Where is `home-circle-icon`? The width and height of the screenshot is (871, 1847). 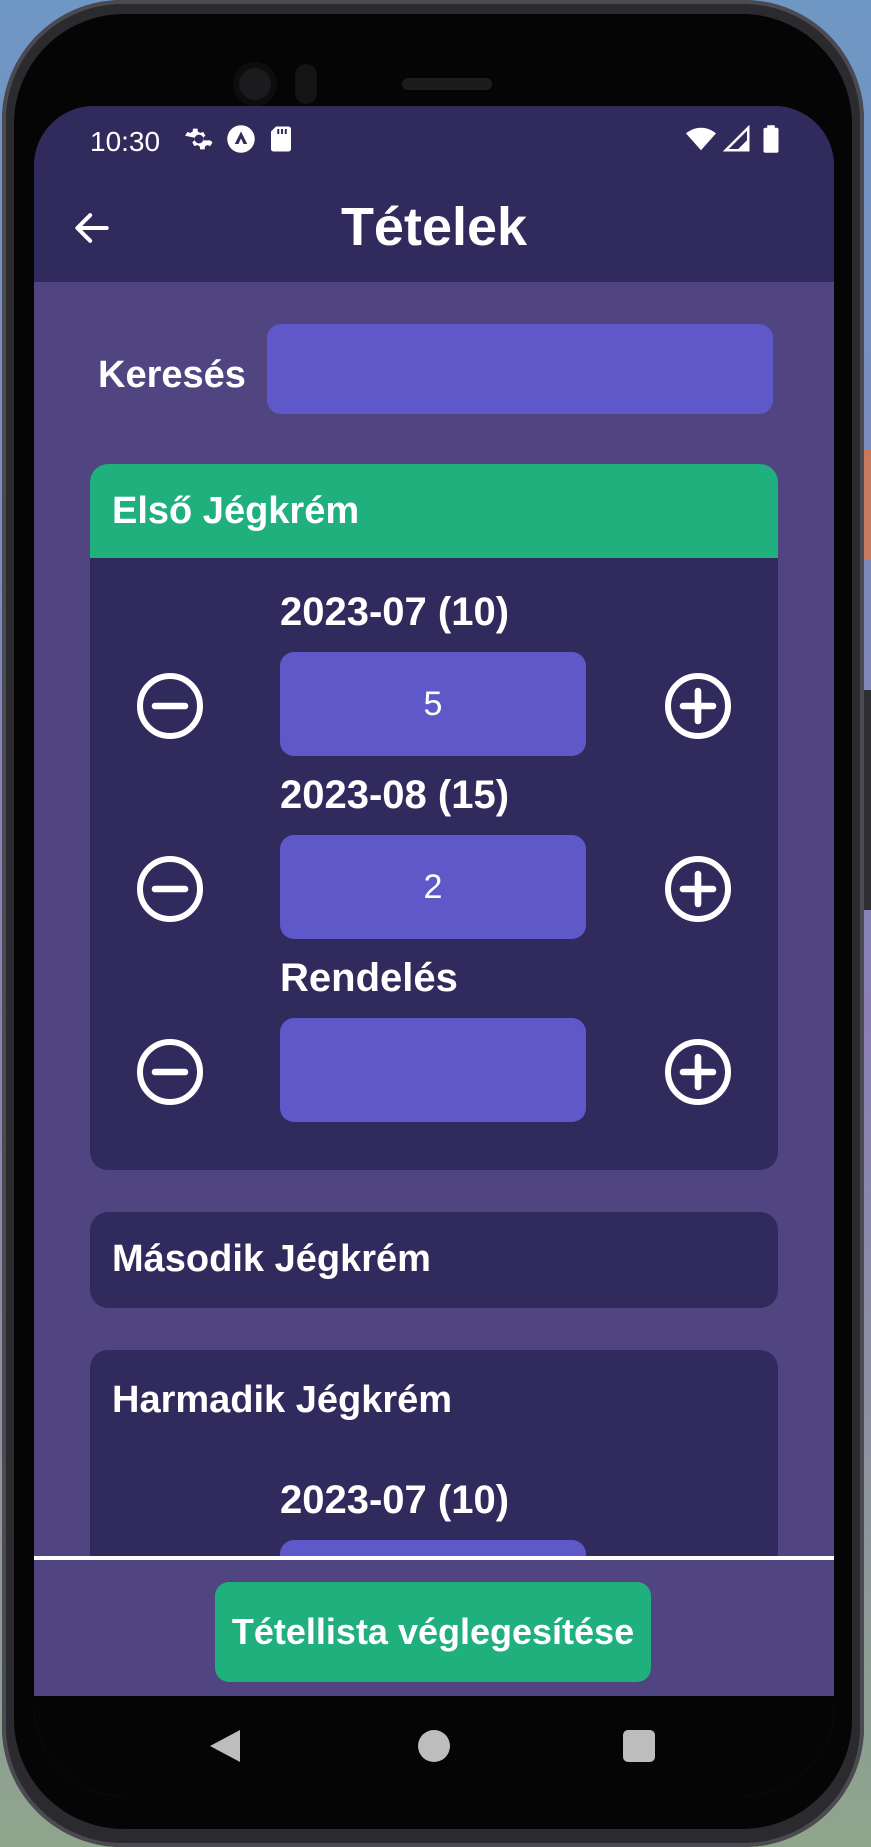 home-circle-icon is located at coordinates (434, 1746).